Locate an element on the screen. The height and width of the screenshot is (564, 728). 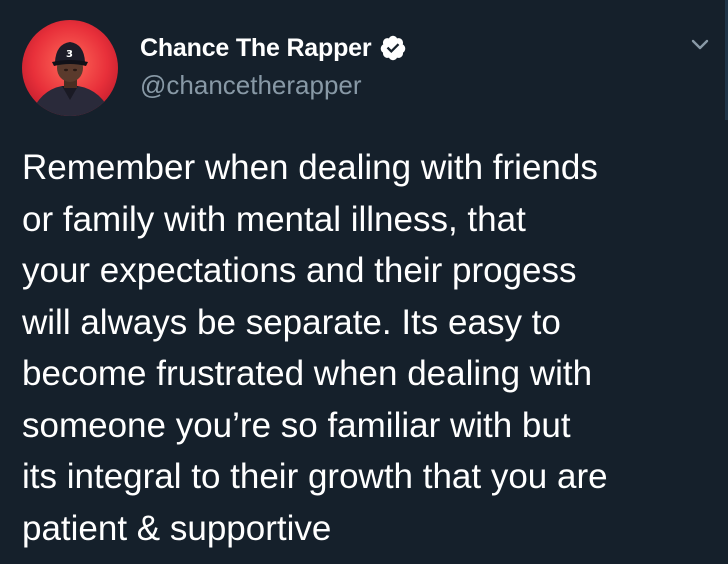
avatar-image: 3 is located at coordinates (70, 68).